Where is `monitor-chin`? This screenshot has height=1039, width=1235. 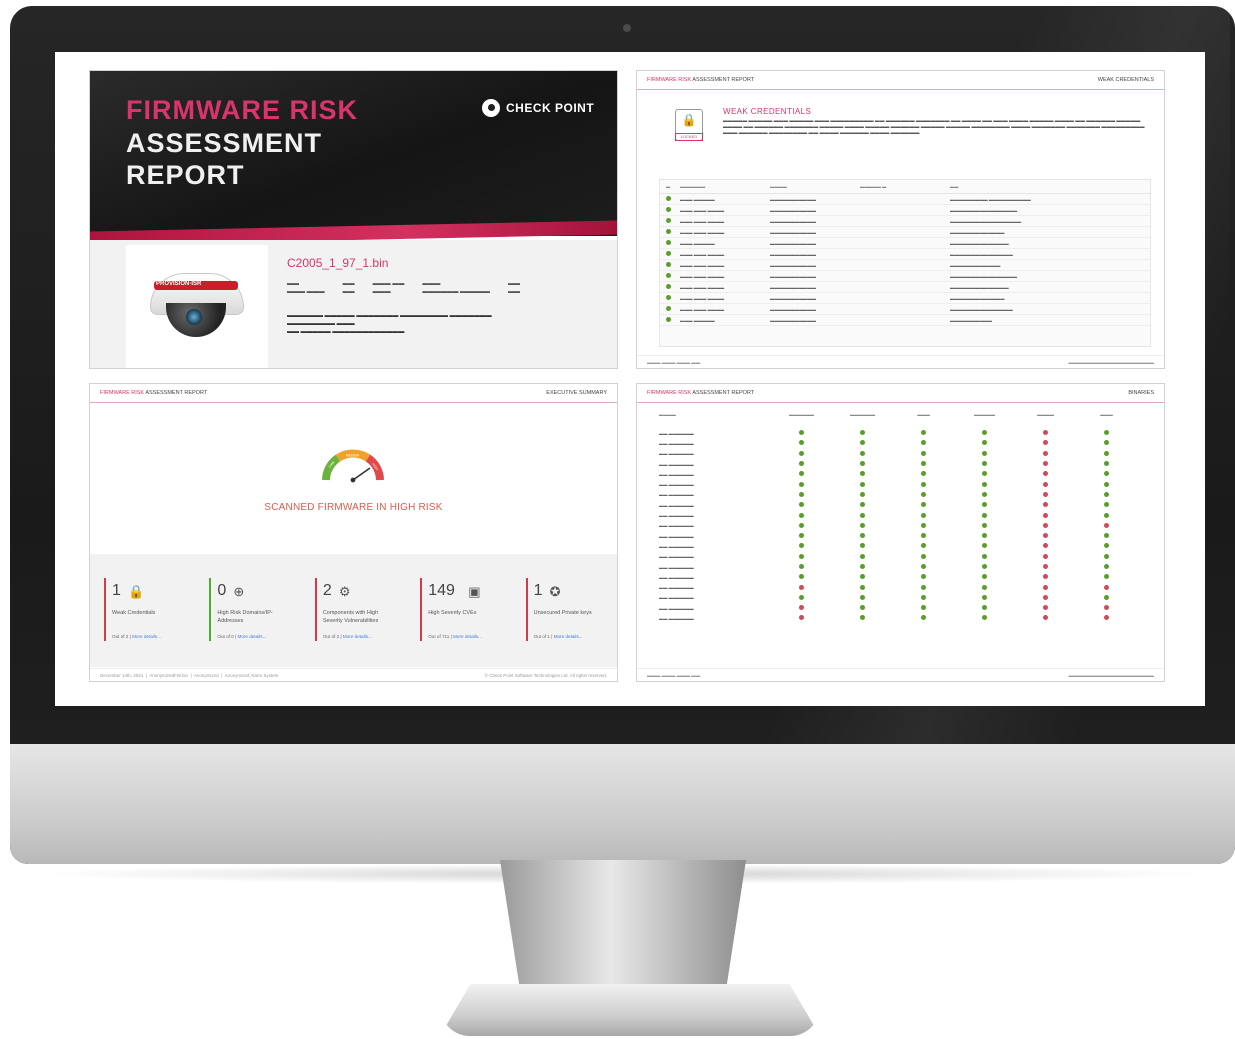 monitor-chin is located at coordinates (622, 804).